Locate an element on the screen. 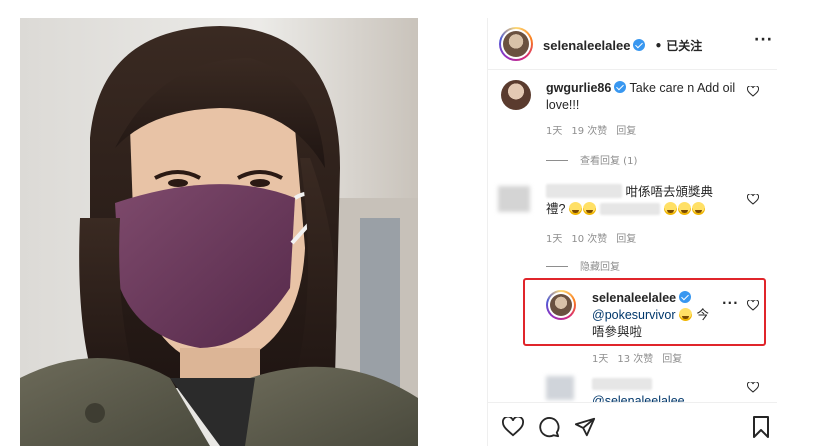 Image resolution: width=820 pixels, height=446 pixels. reply-time: 1天 is located at coordinates (600, 359).